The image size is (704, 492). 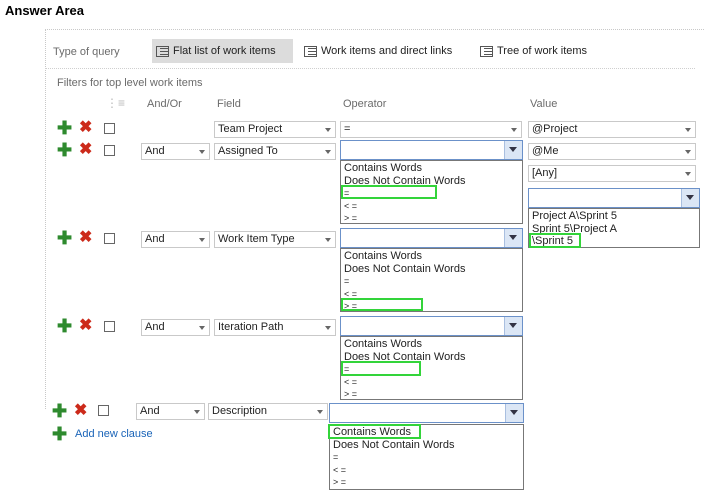 What do you see at coordinates (365, 104) in the screenshot?
I see `col-operator: Operator` at bounding box center [365, 104].